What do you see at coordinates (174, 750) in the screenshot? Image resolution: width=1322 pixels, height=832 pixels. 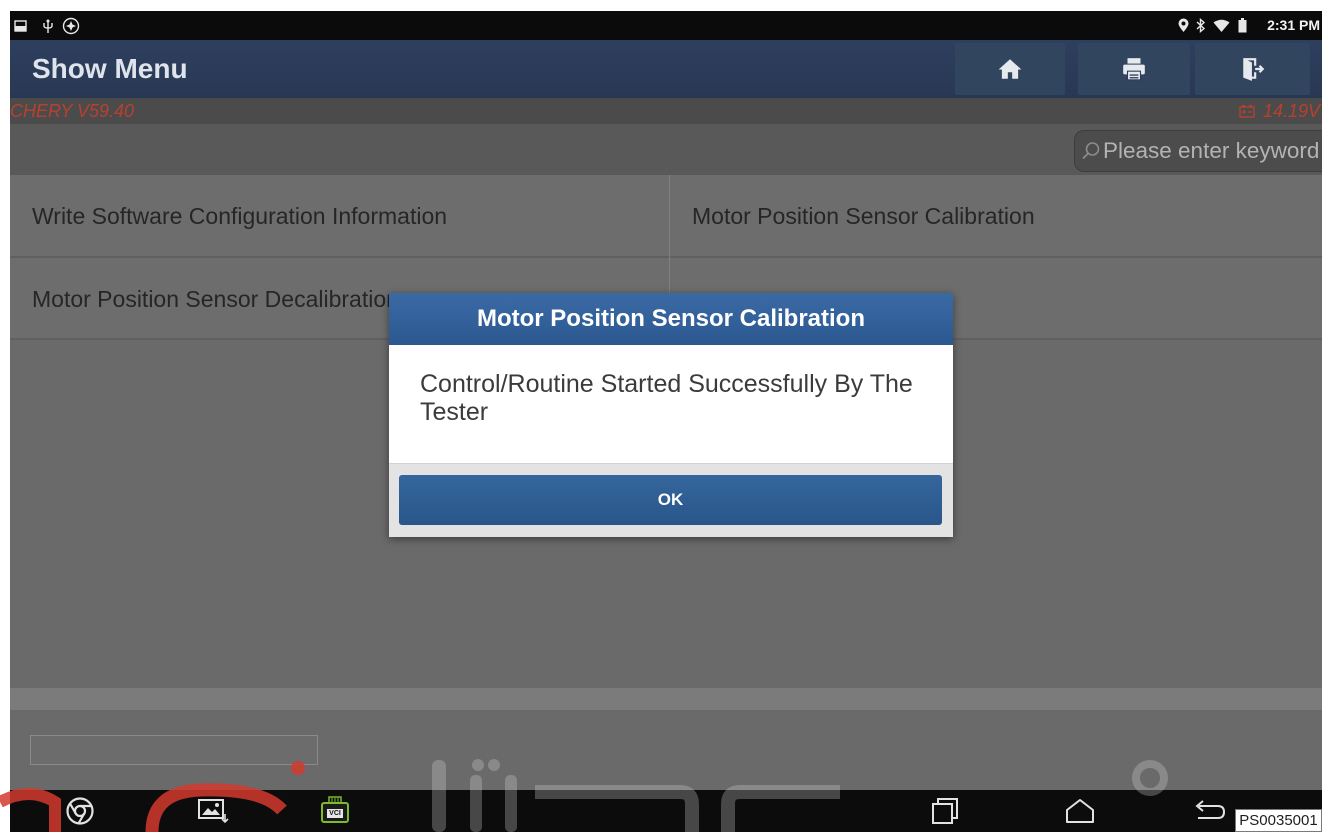 I see `bottom-panel-box` at bounding box center [174, 750].